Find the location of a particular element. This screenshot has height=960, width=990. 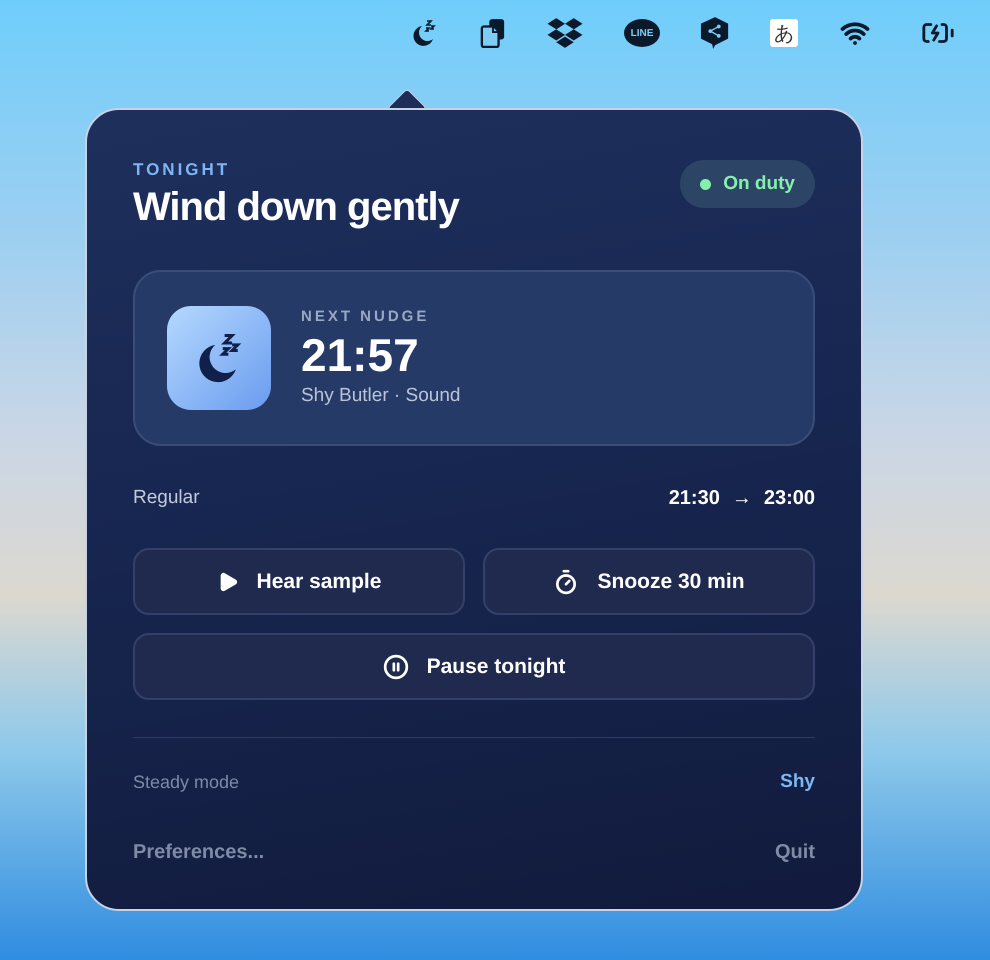

nudge-time: 21:57 is located at coordinates (360, 355).